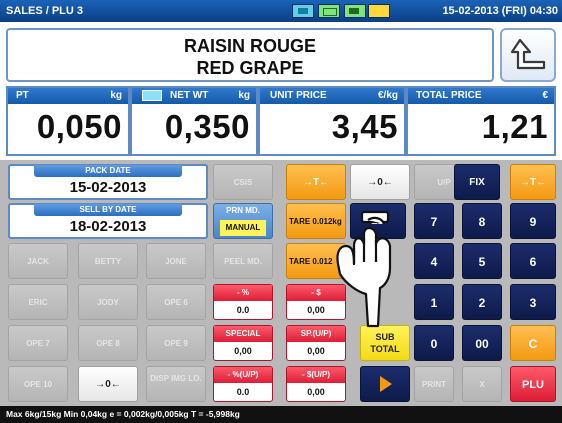 This screenshot has height=423, width=562. What do you see at coordinates (243, 310) in the screenshot?
I see `discount-percent-value: 0.0` at bounding box center [243, 310].